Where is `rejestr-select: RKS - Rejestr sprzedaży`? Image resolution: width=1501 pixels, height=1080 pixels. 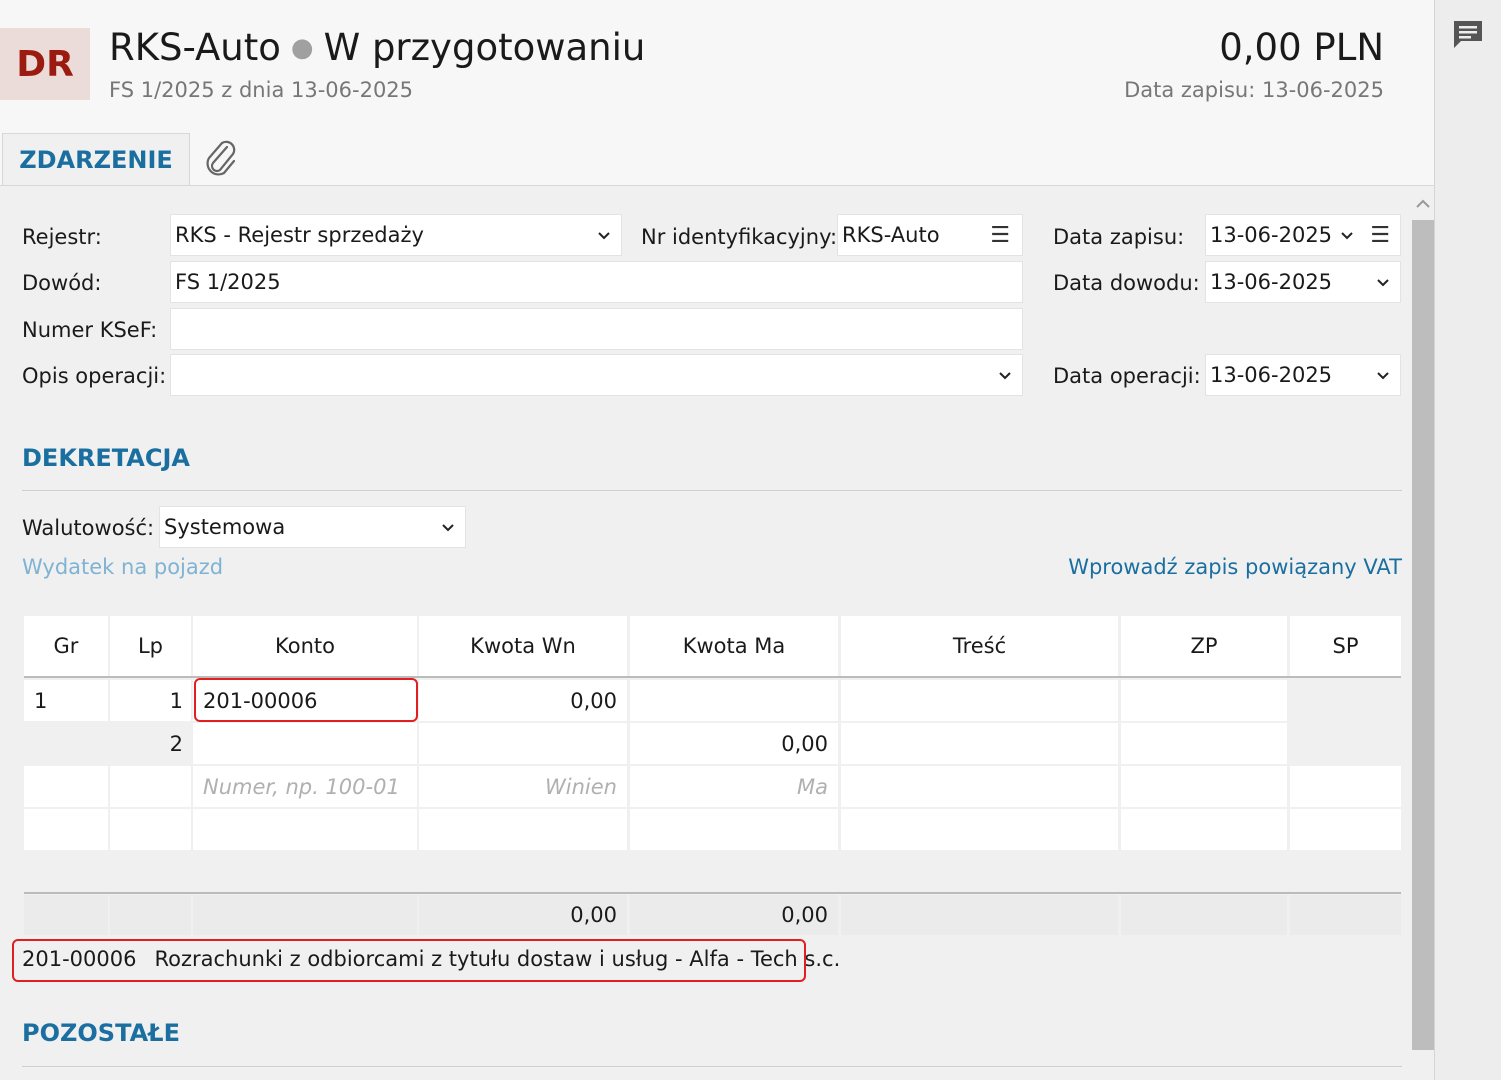
rejestr-select: RKS - Rejestr sprzedaży is located at coordinates (396, 235).